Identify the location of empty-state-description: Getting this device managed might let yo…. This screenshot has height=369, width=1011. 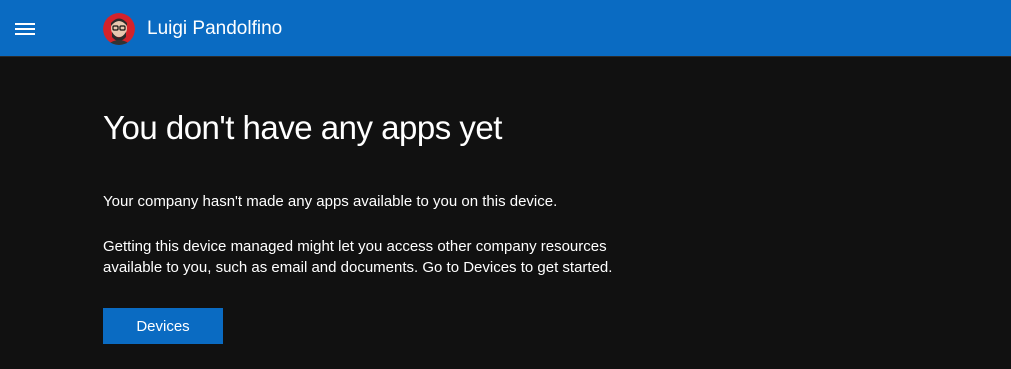
(358, 257).